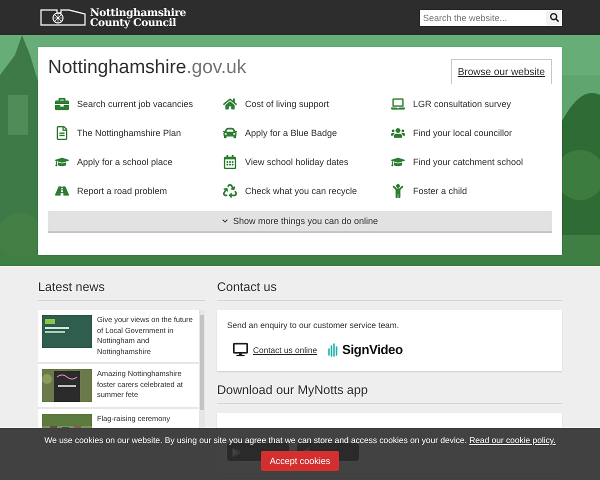 This screenshot has width=600, height=480. I want to click on monitor-icon, so click(240, 349).